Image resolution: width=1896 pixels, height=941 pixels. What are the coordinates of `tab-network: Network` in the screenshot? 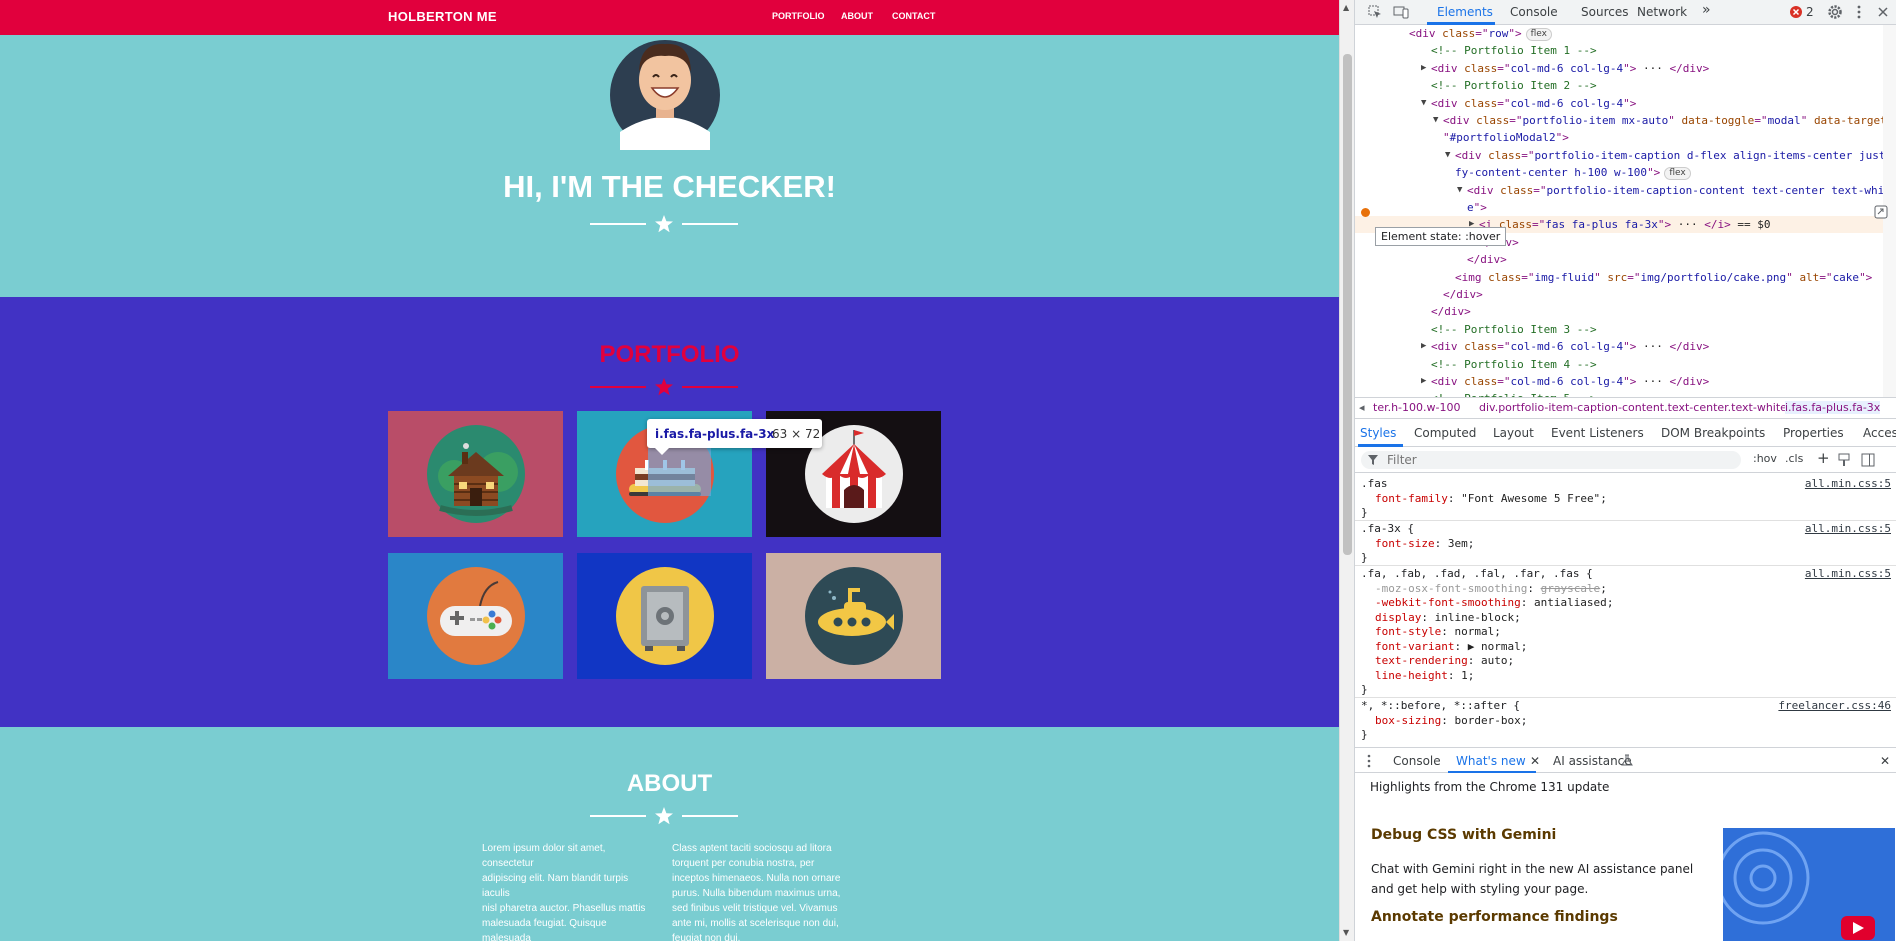 It's located at (1662, 12).